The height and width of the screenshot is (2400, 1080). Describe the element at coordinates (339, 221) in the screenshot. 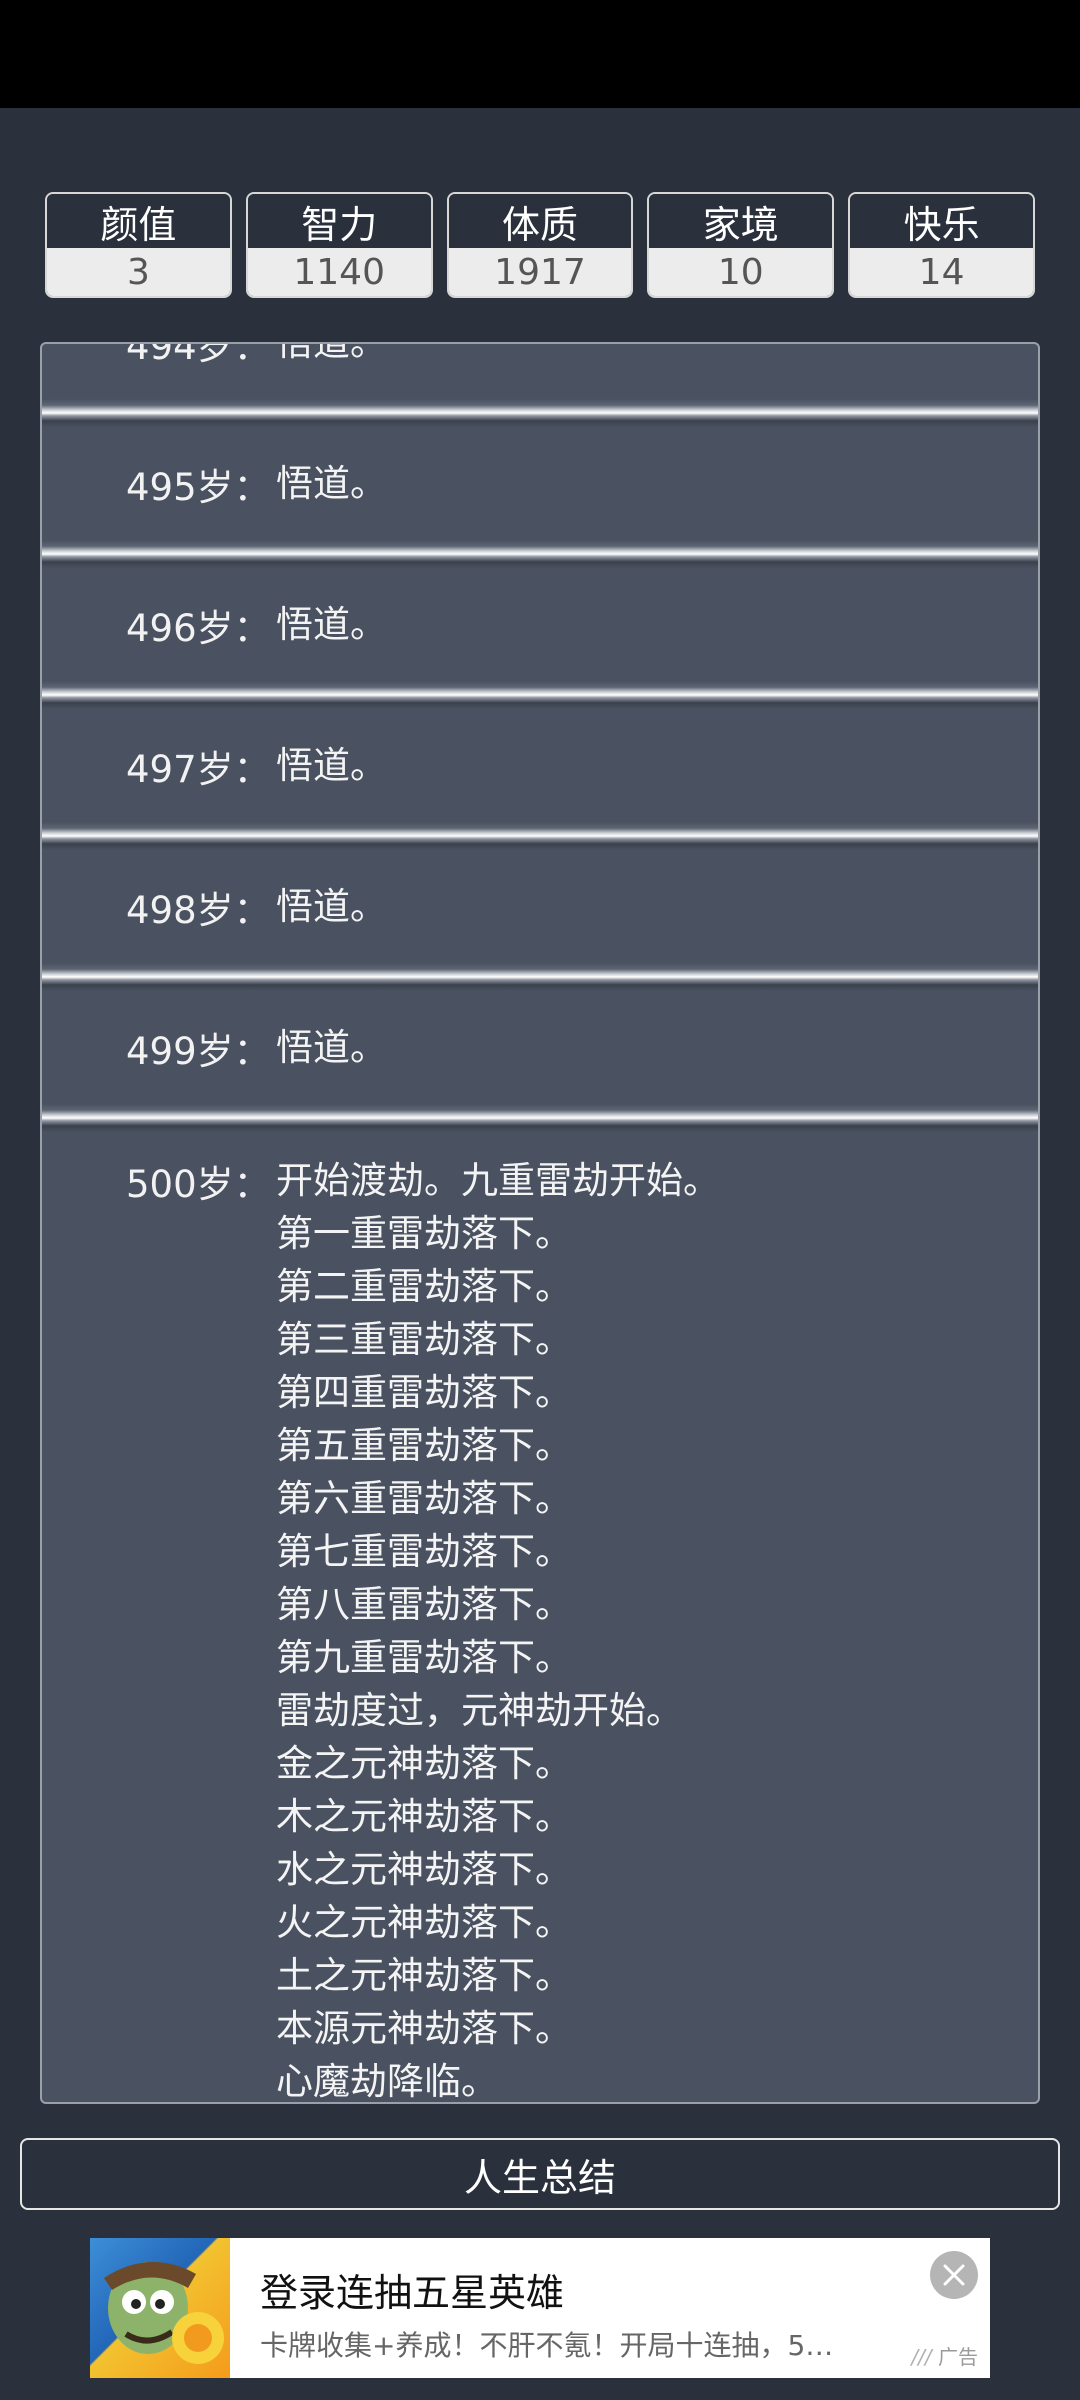

I see `stat-label: 智力` at that location.